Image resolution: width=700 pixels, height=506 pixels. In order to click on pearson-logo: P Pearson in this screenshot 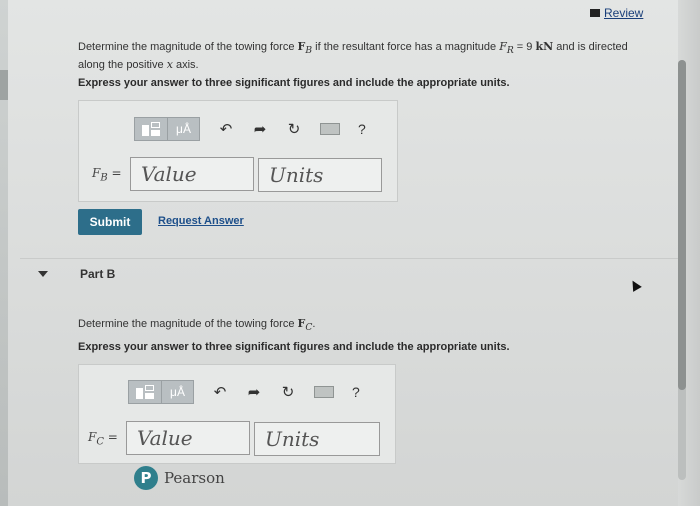, I will do `click(179, 478)`.